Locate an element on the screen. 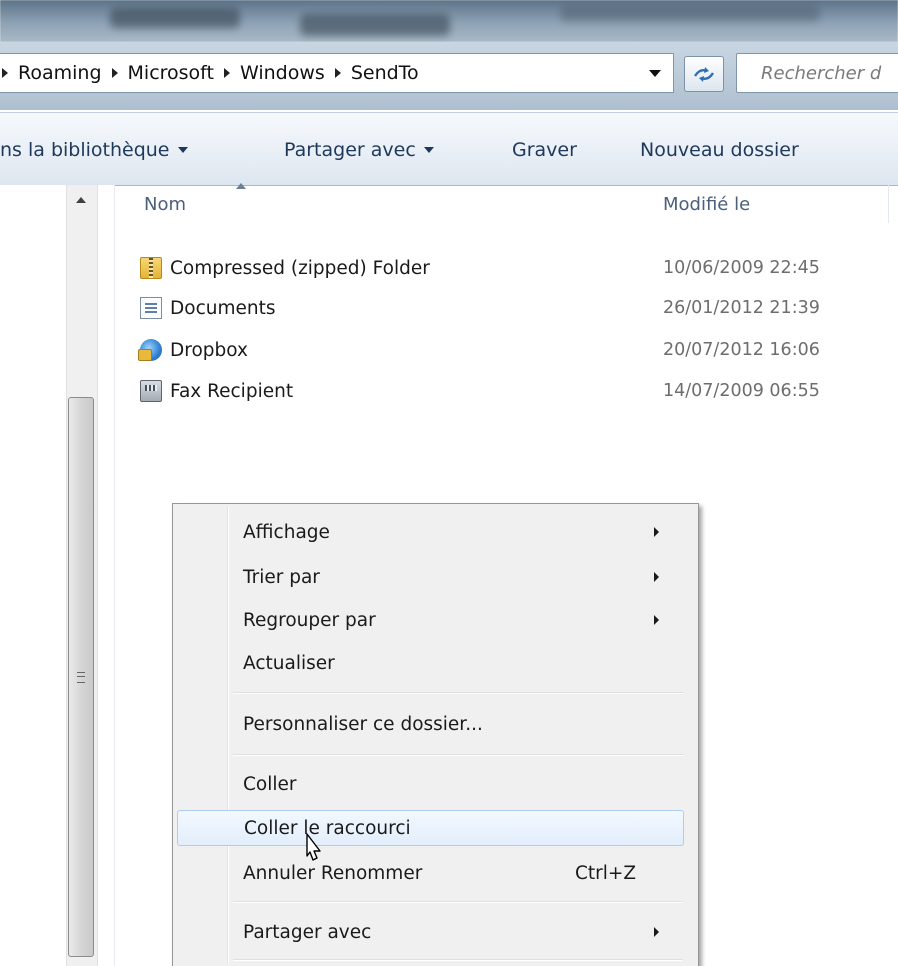 This screenshot has height=966, width=898. menu-item-actualiser: Actualiser is located at coordinates (430, 663).